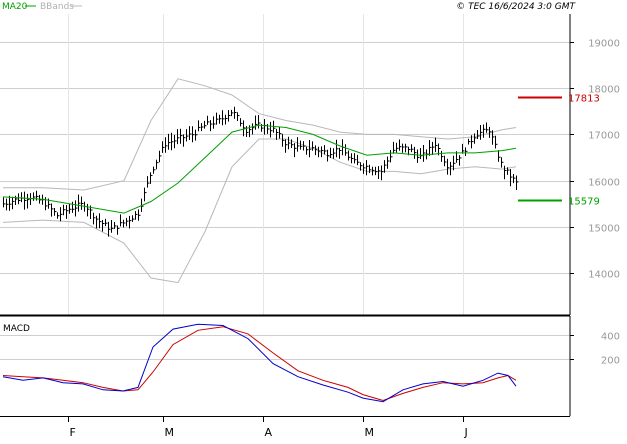 The width and height of the screenshot is (627, 444). I want to click on macd-y-tick-label: 200, so click(610, 361).